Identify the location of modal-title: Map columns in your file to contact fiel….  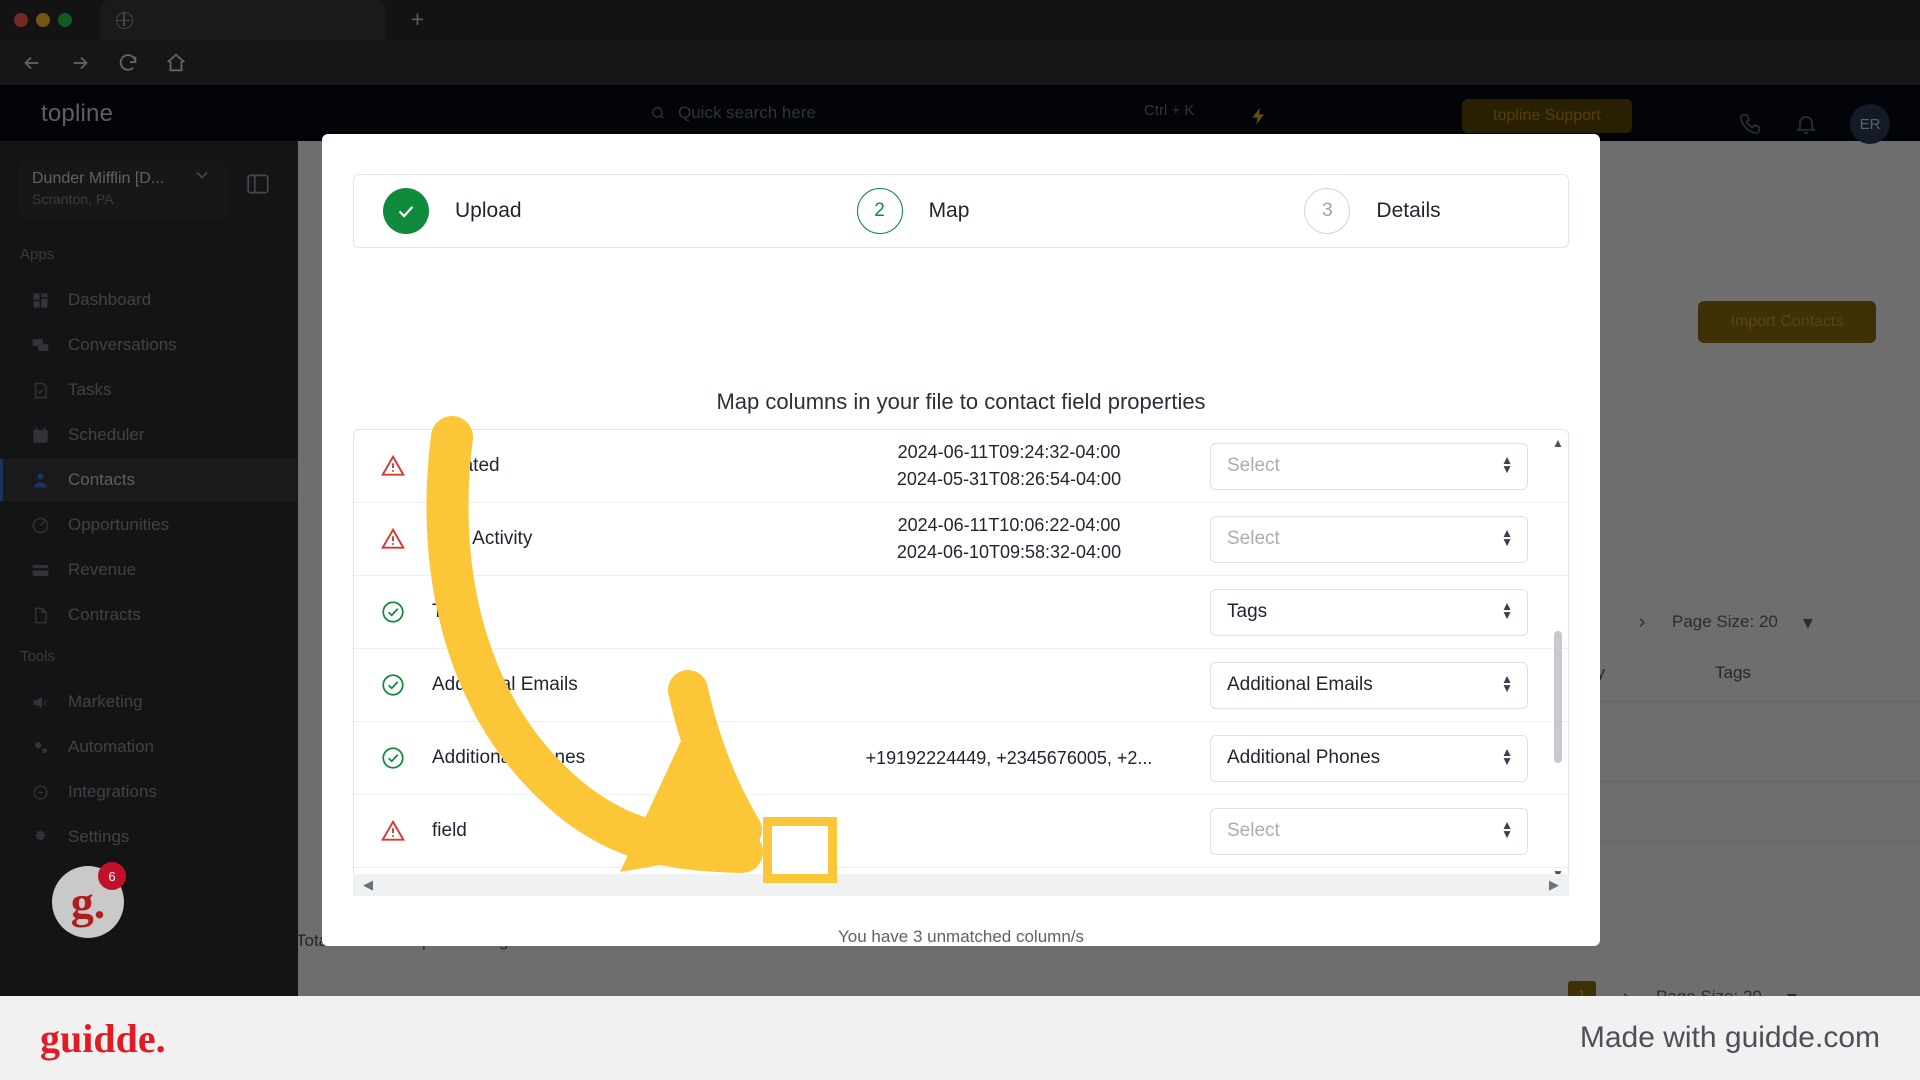
(961, 401).